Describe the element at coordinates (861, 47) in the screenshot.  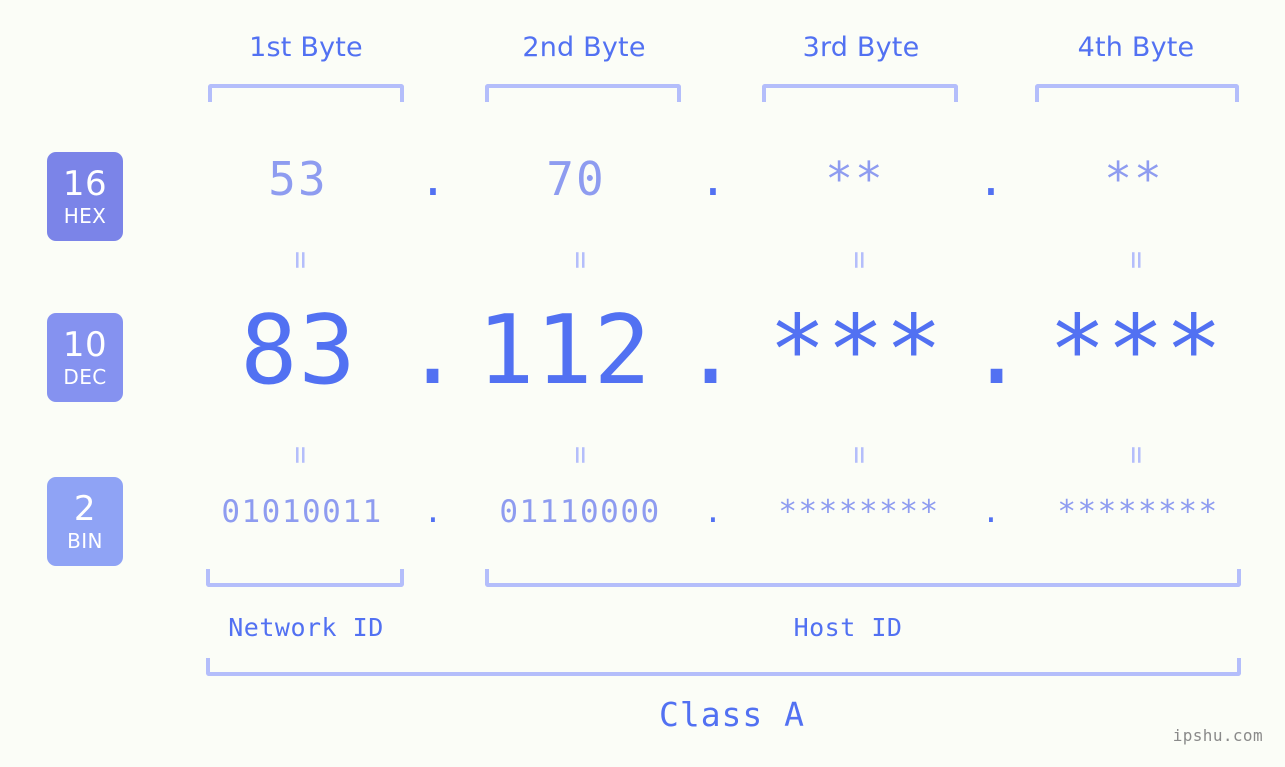
I see `byte-header-3: 3rd Byte` at that location.